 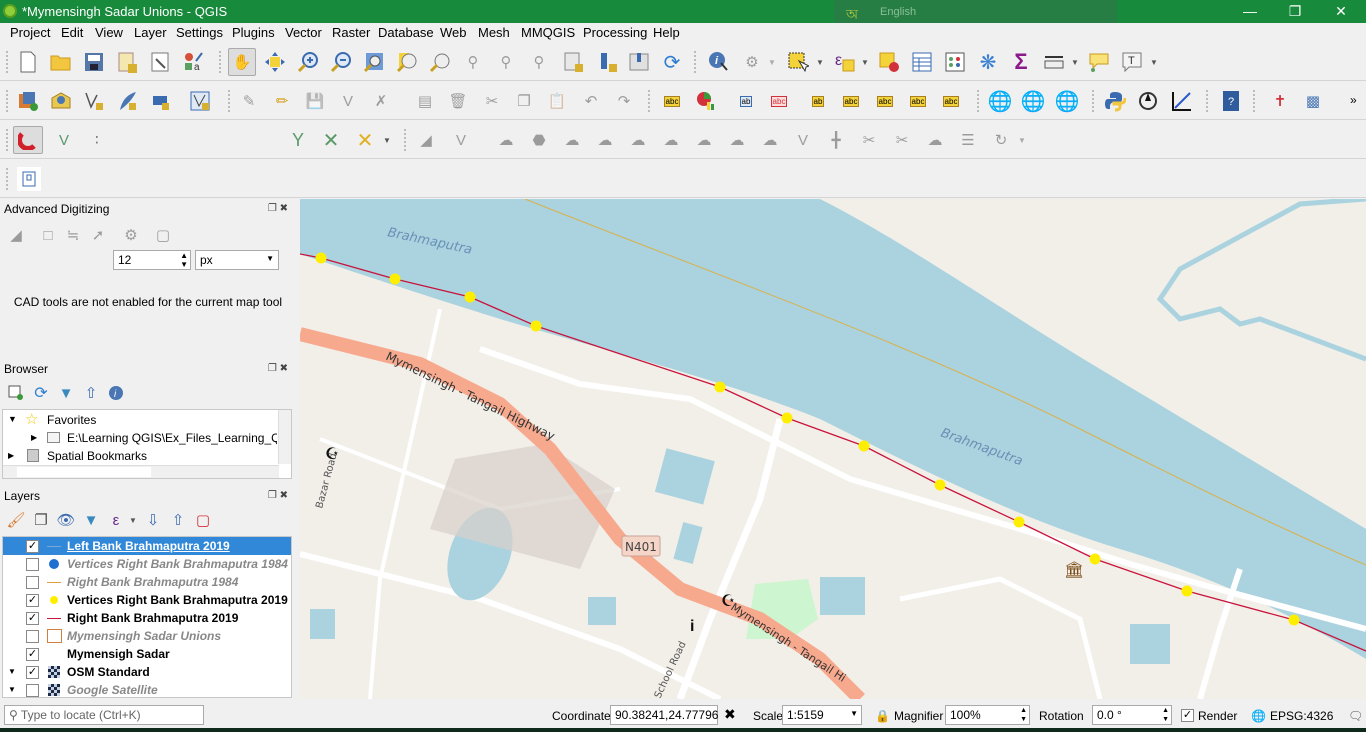 What do you see at coordinates (770, 140) in the screenshot?
I see `offset-curve-icon: ☁` at bounding box center [770, 140].